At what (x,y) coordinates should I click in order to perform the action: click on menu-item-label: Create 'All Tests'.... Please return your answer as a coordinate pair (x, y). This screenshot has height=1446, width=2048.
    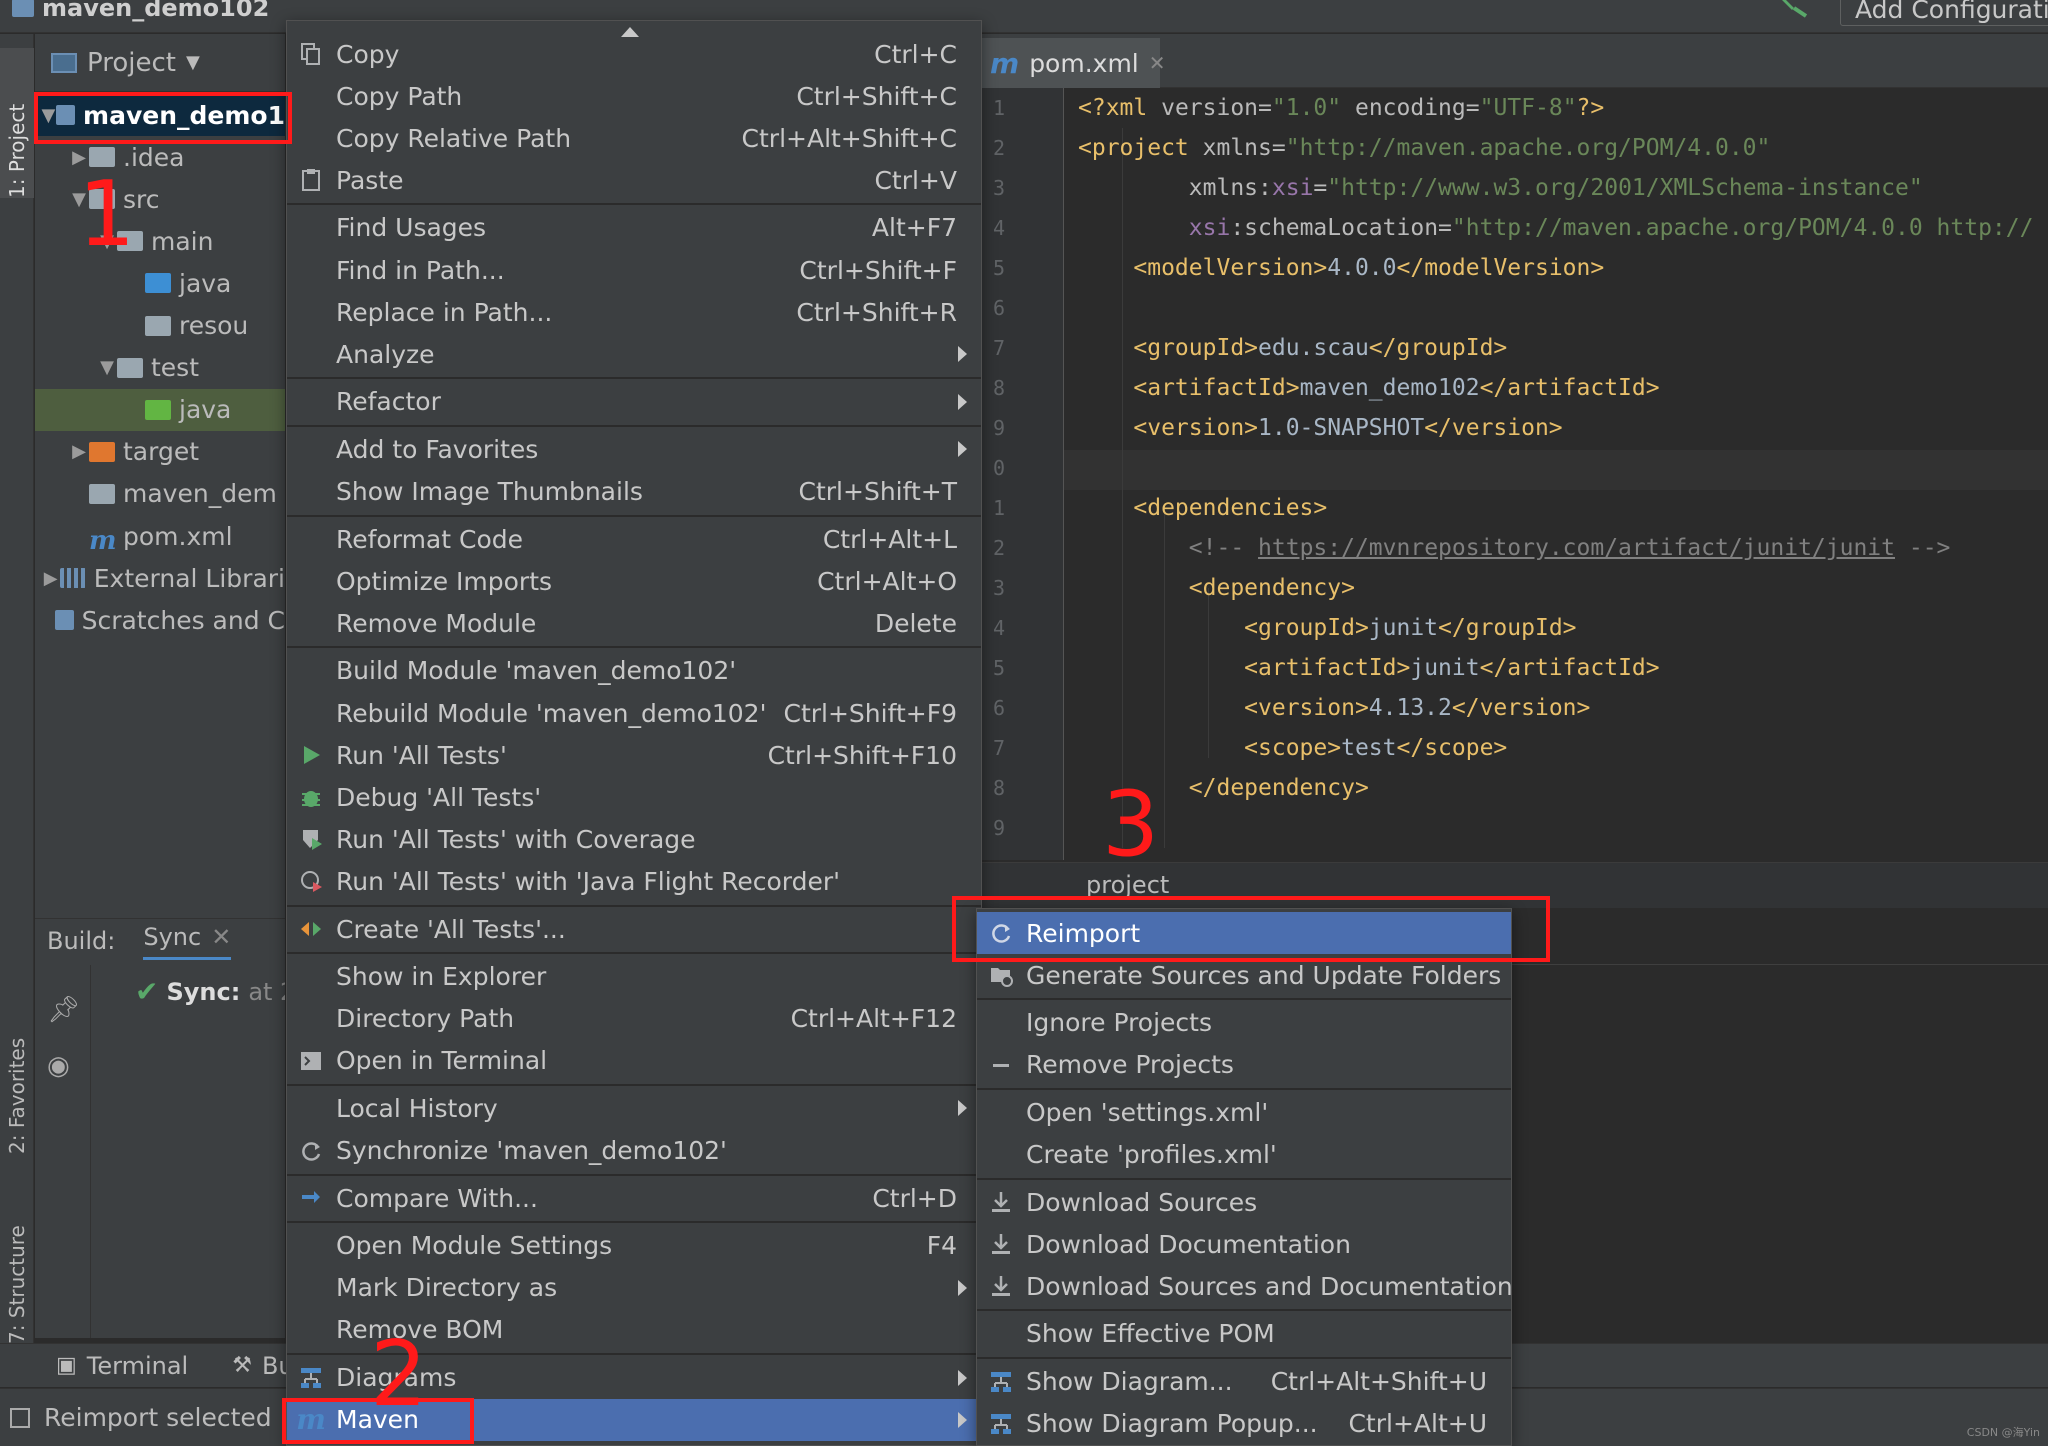
    Looking at the image, I should click on (451, 929).